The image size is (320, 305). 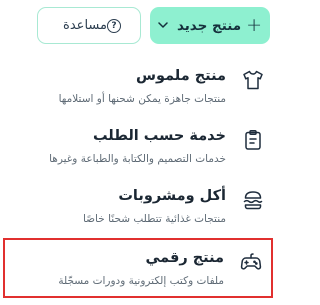 What do you see at coordinates (159, 136) in the screenshot?
I see `menu-item-title: خدمة حسب الطلب` at bounding box center [159, 136].